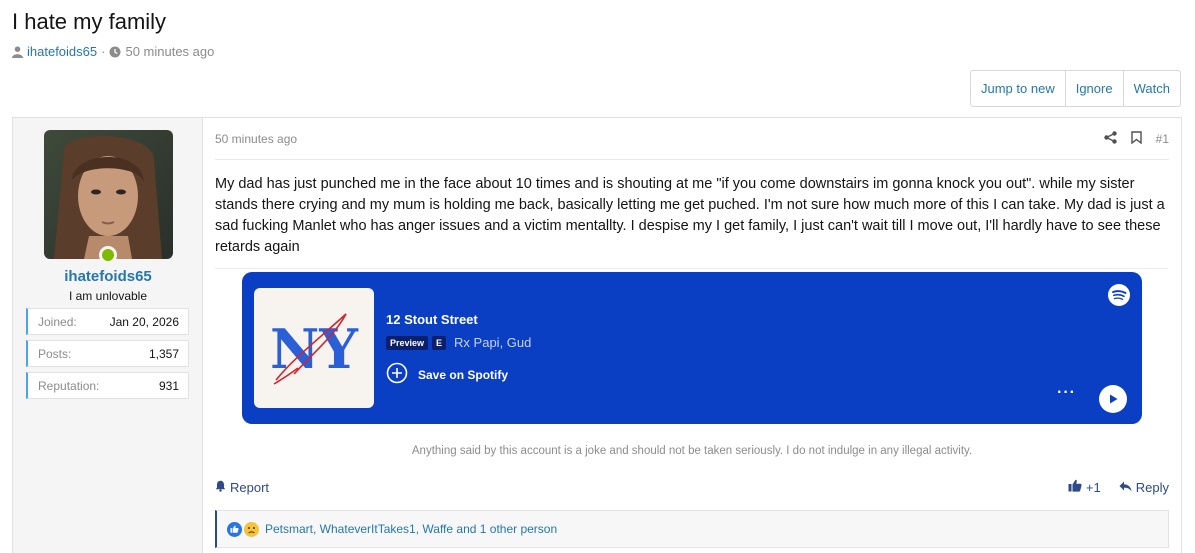 The image size is (1195, 553). Describe the element at coordinates (1093, 88) in the screenshot. I see `ignore-button: Ignore` at that location.